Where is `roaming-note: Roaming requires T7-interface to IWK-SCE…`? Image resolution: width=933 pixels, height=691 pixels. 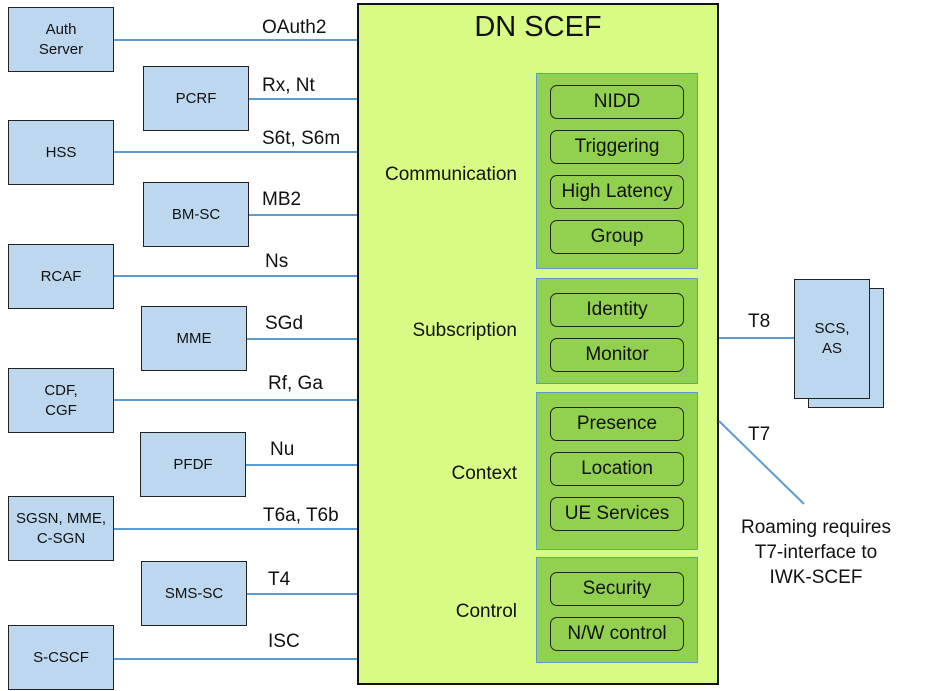 roaming-note: Roaming requires T7-interface to IWK-SCE… is located at coordinates (816, 552).